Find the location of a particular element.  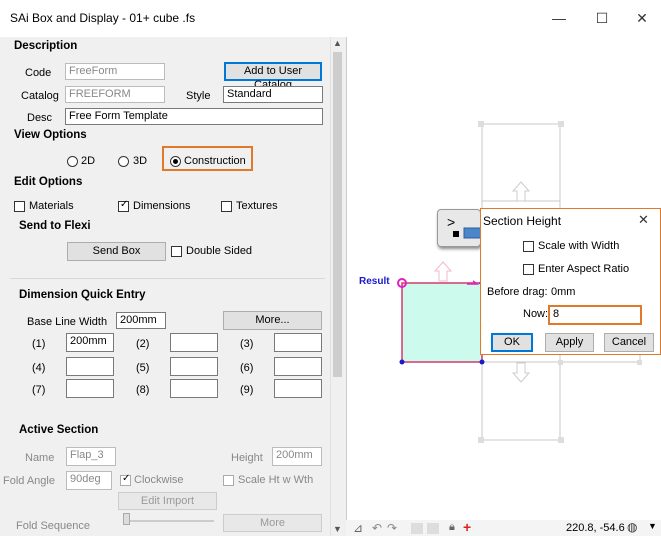

dialog-title: Section Height is located at coordinates (522, 221).